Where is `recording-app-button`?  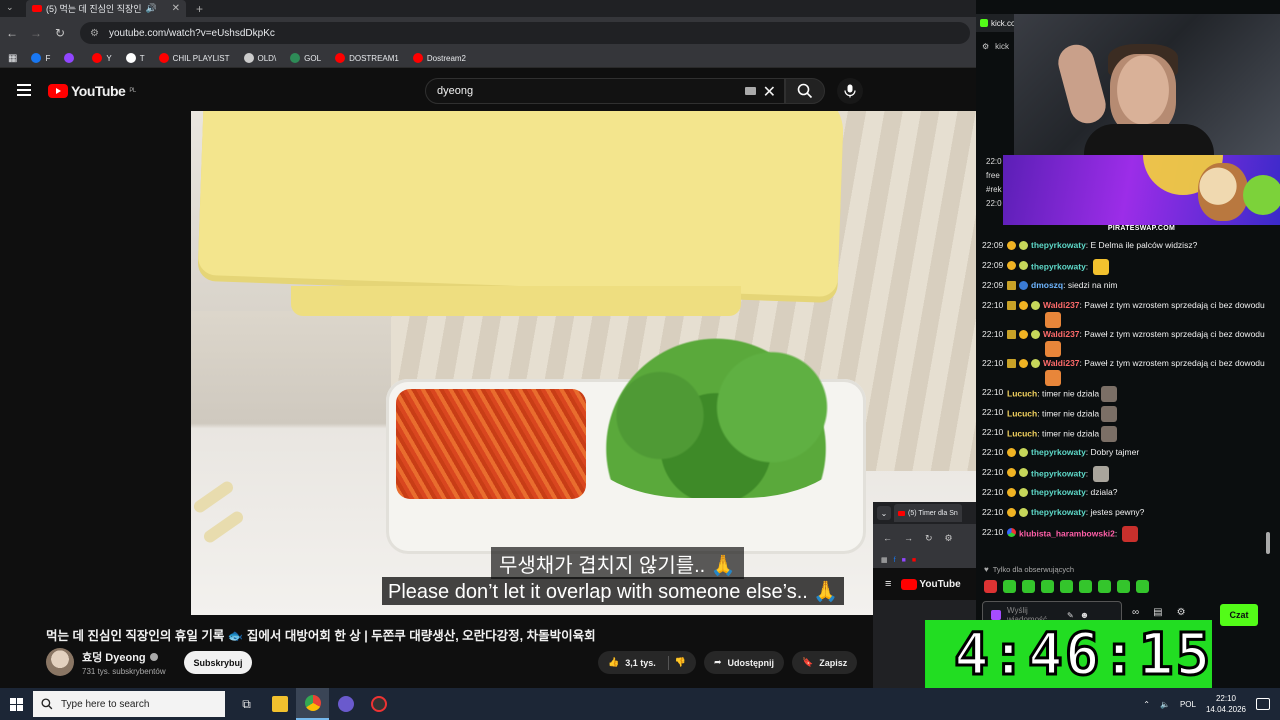
recording-app-button is located at coordinates (378, 704).